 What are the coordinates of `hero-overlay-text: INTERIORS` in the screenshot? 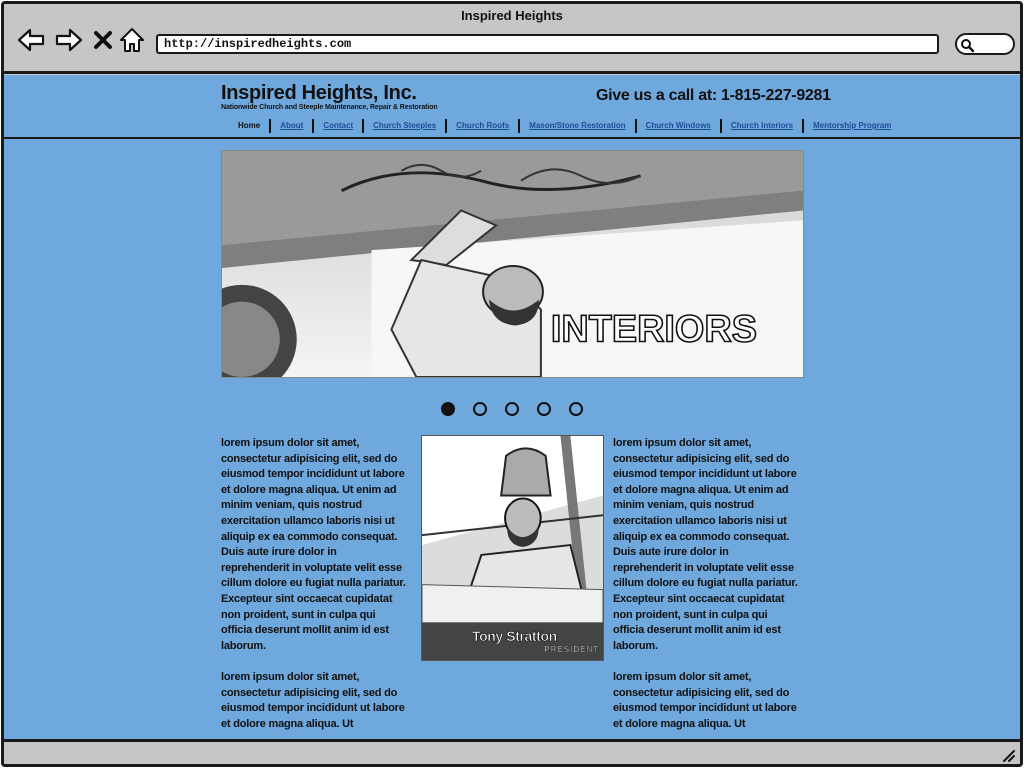 It's located at (654, 329).